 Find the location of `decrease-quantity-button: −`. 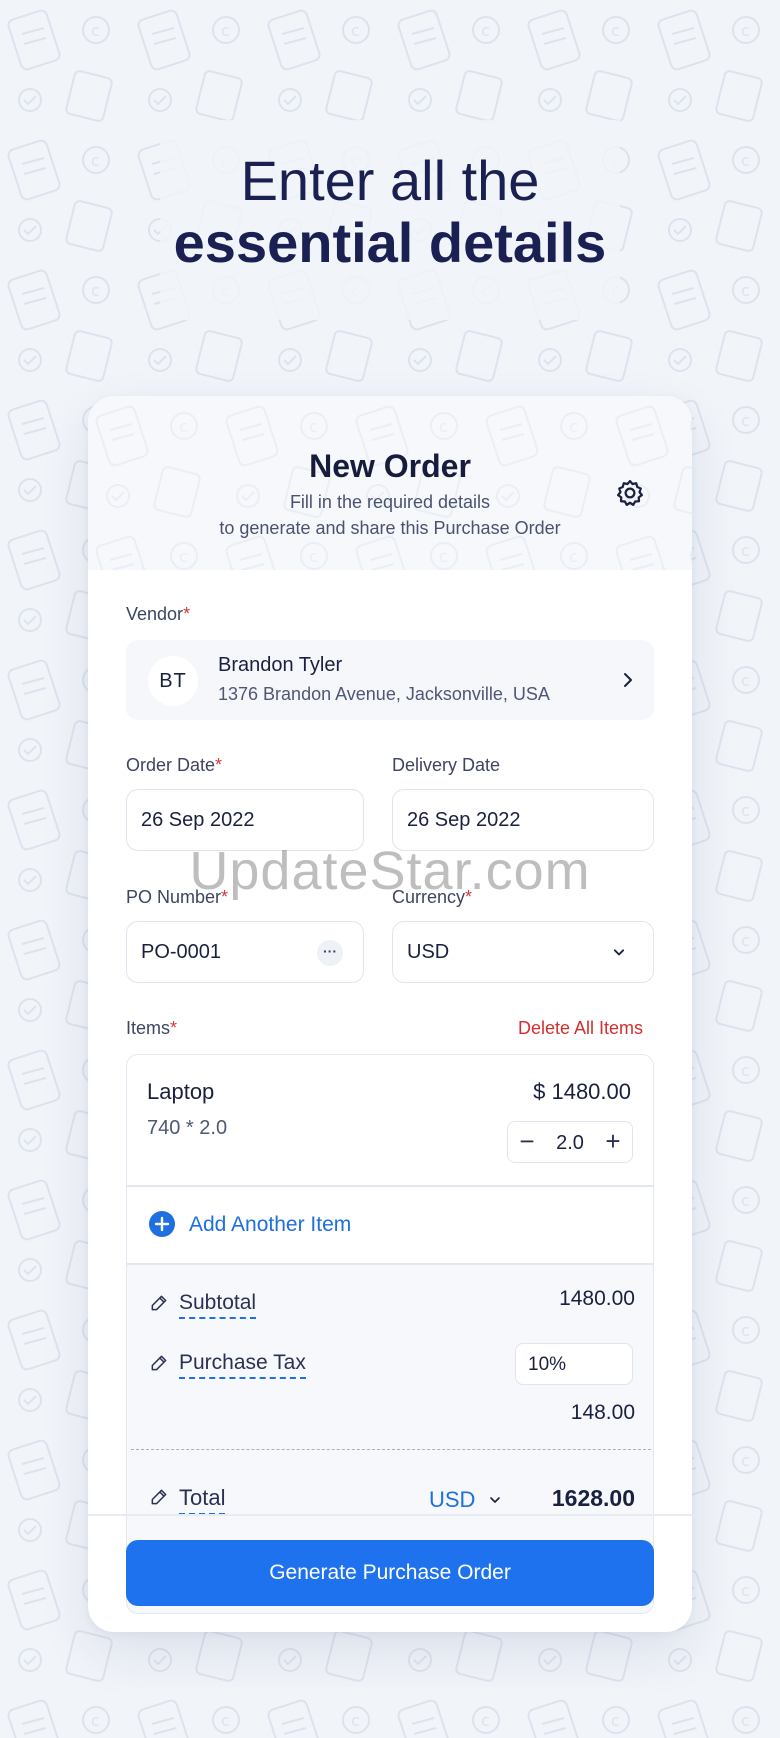

decrease-quantity-button: − is located at coordinates (527, 1141).